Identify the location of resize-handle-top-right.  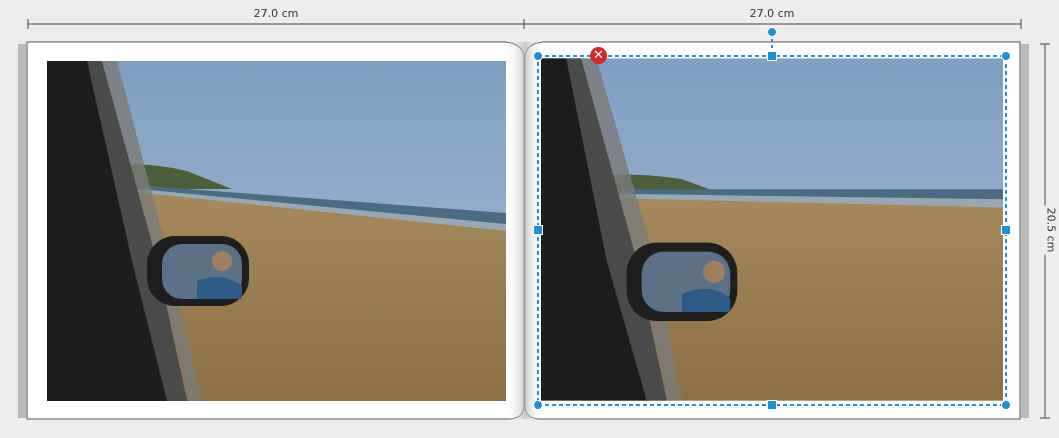
(1006, 56).